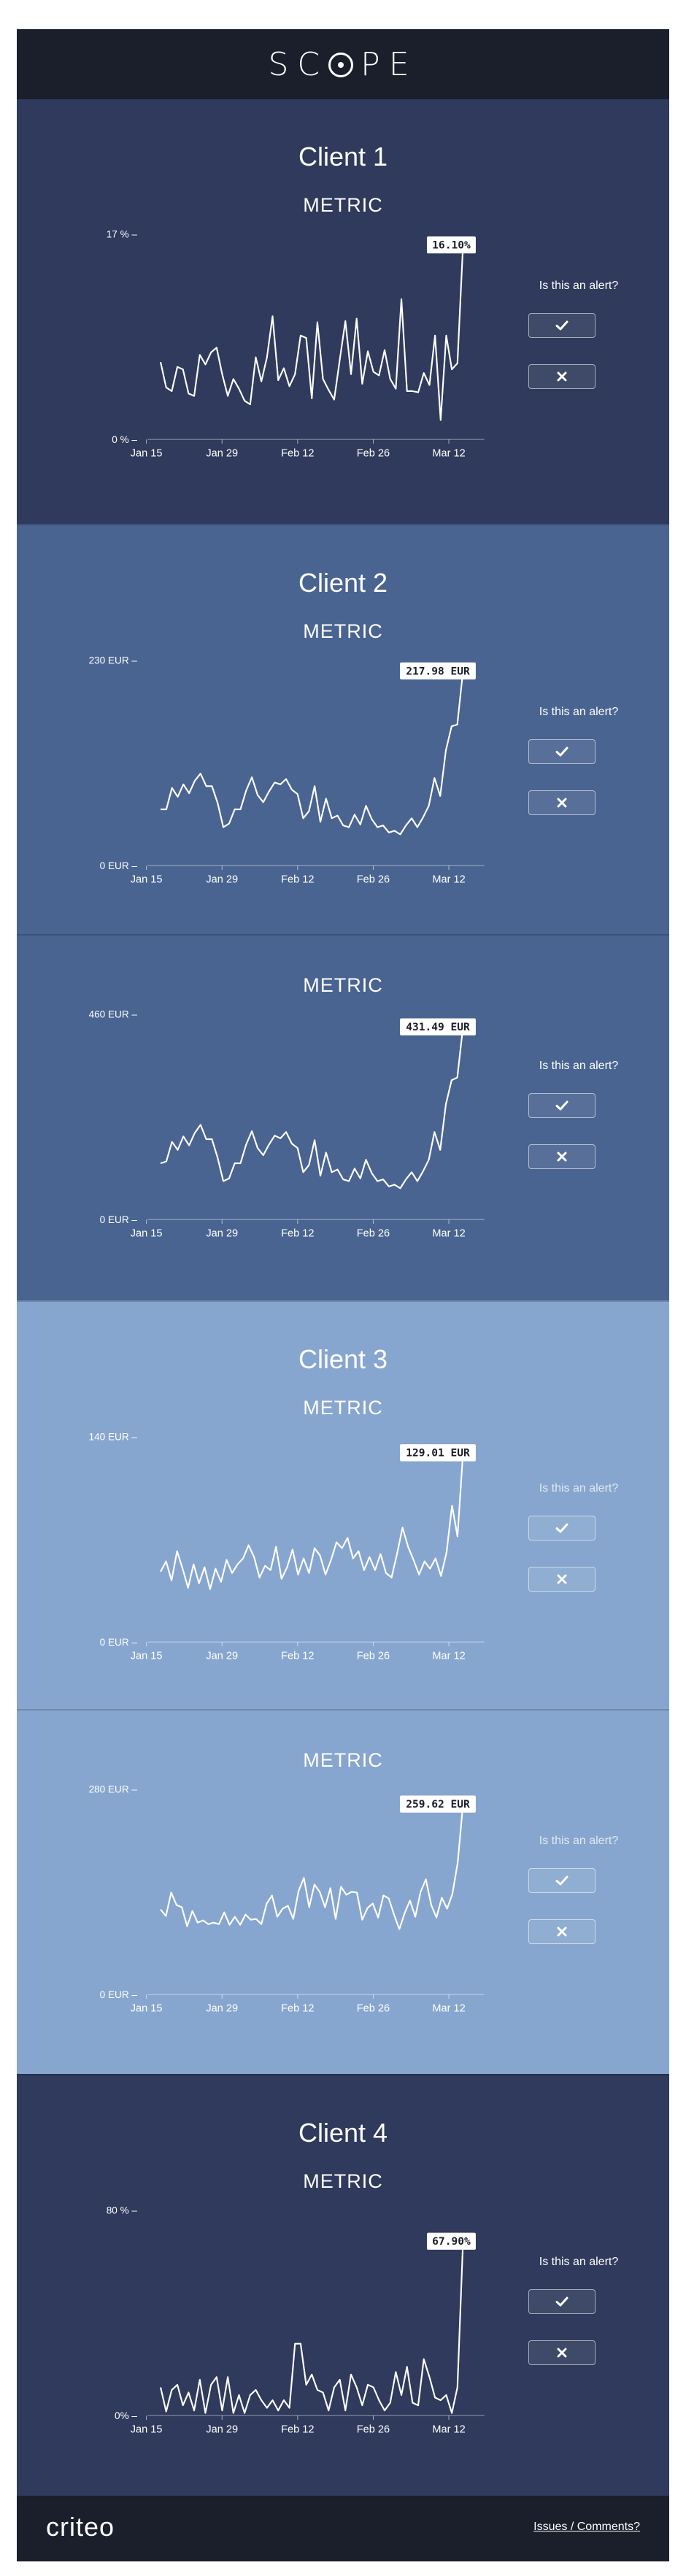 This screenshot has height=2576, width=686. What do you see at coordinates (125, 440) in the screenshot?
I see `y-axis-min-label: 0 % –` at bounding box center [125, 440].